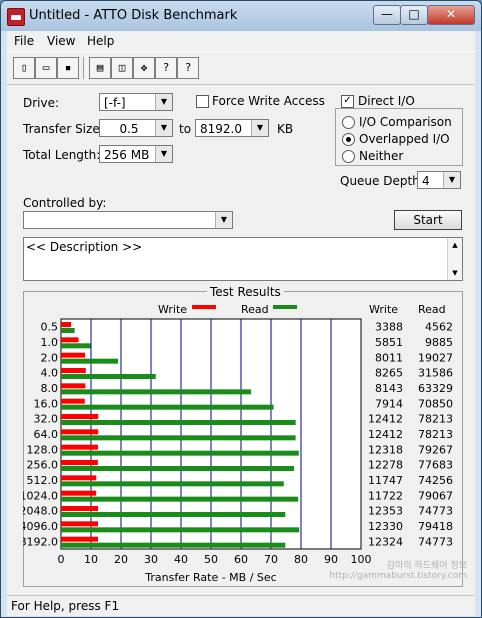 The width and height of the screenshot is (482, 618). I want to click on category-label: 4.0, so click(50, 373).